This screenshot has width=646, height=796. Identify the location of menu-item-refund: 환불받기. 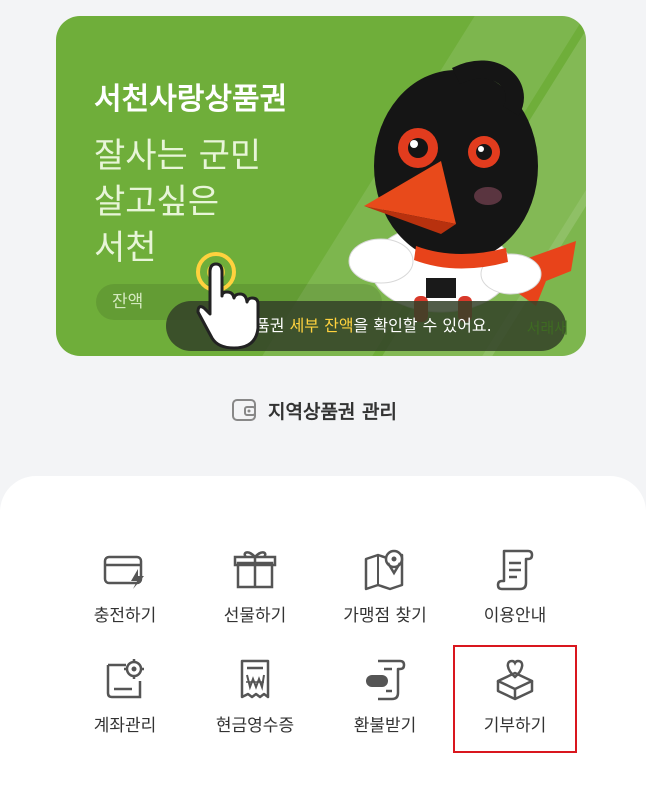
(385, 690).